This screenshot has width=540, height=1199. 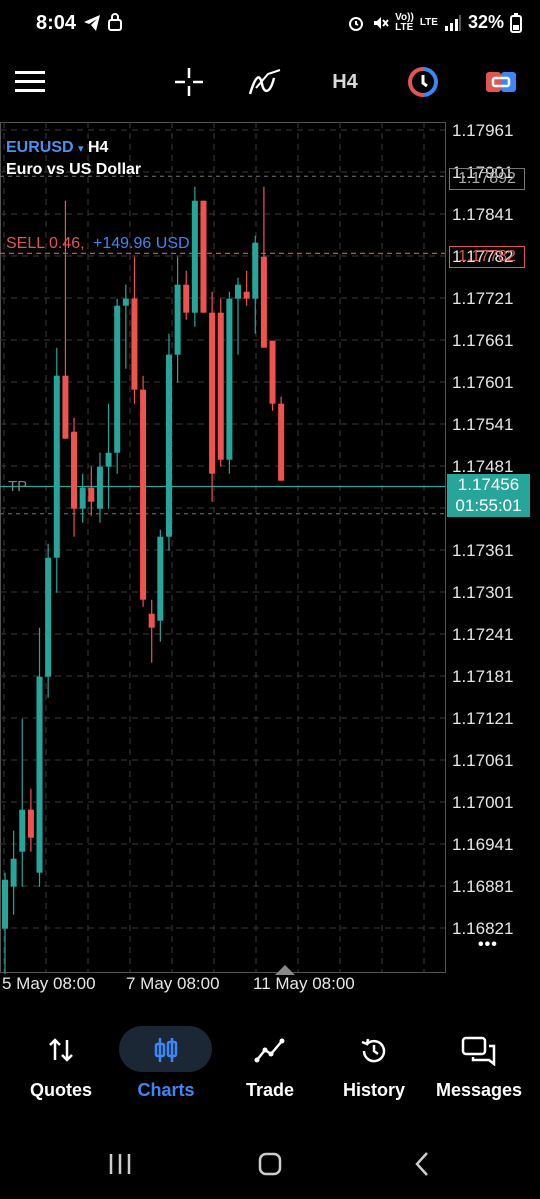 What do you see at coordinates (482, 340) in the screenshot?
I see `price-axis-label: 1.17661` at bounding box center [482, 340].